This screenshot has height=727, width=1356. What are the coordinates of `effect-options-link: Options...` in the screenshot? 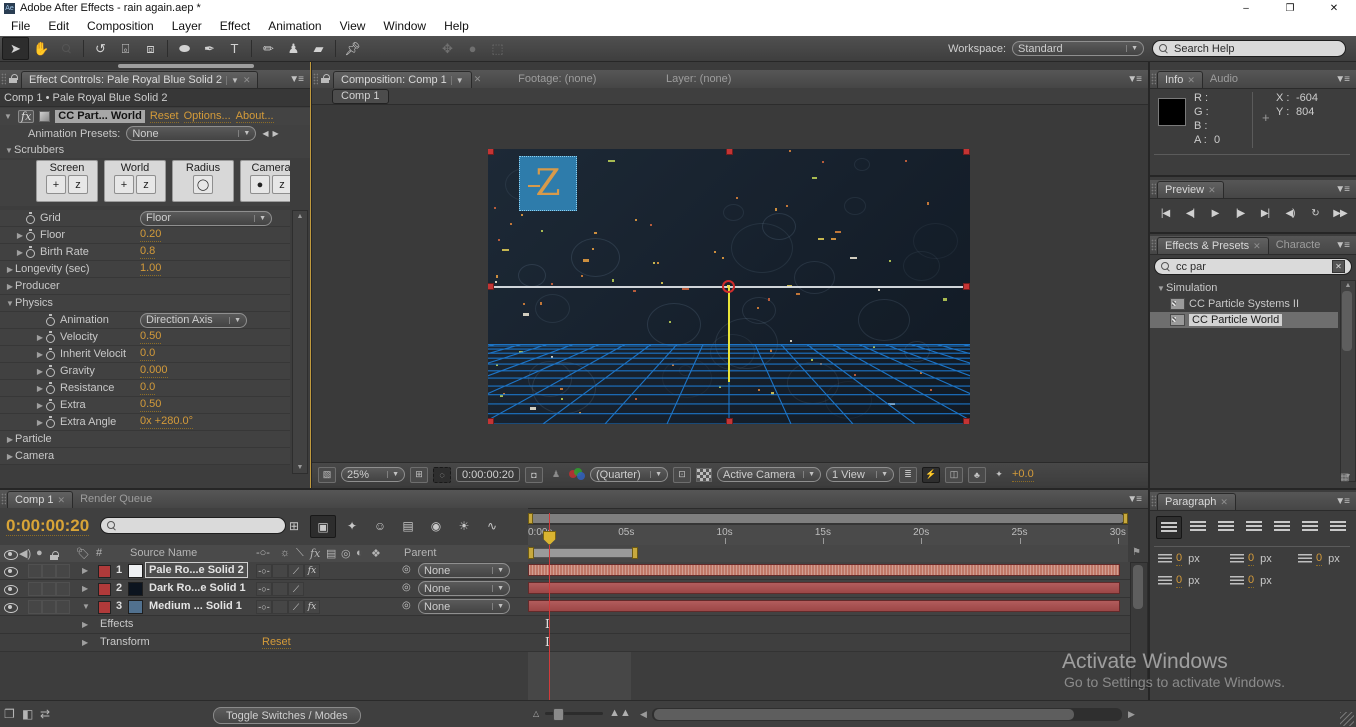 It's located at (207, 116).